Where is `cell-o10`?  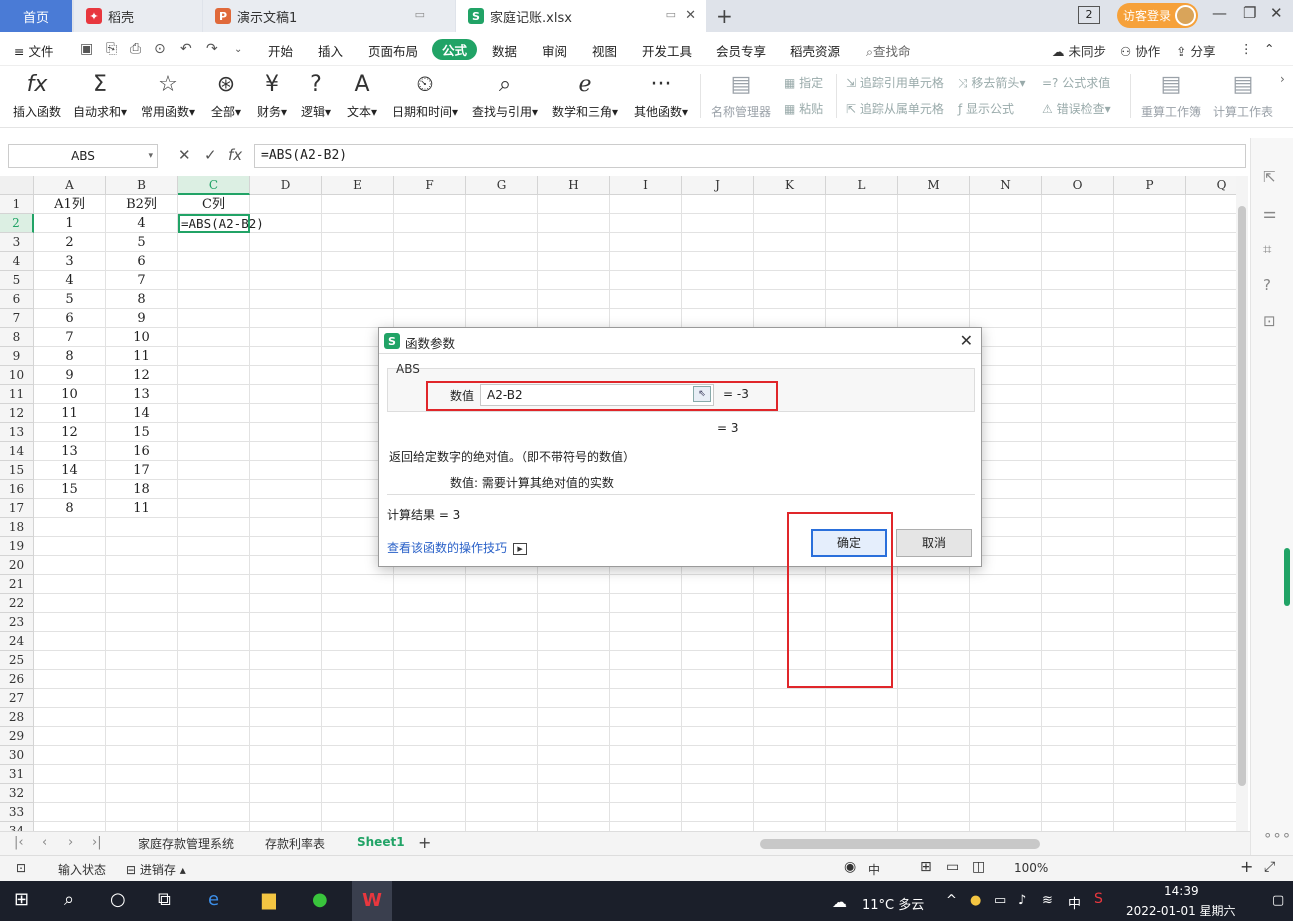
cell-o10 is located at coordinates (1078, 375).